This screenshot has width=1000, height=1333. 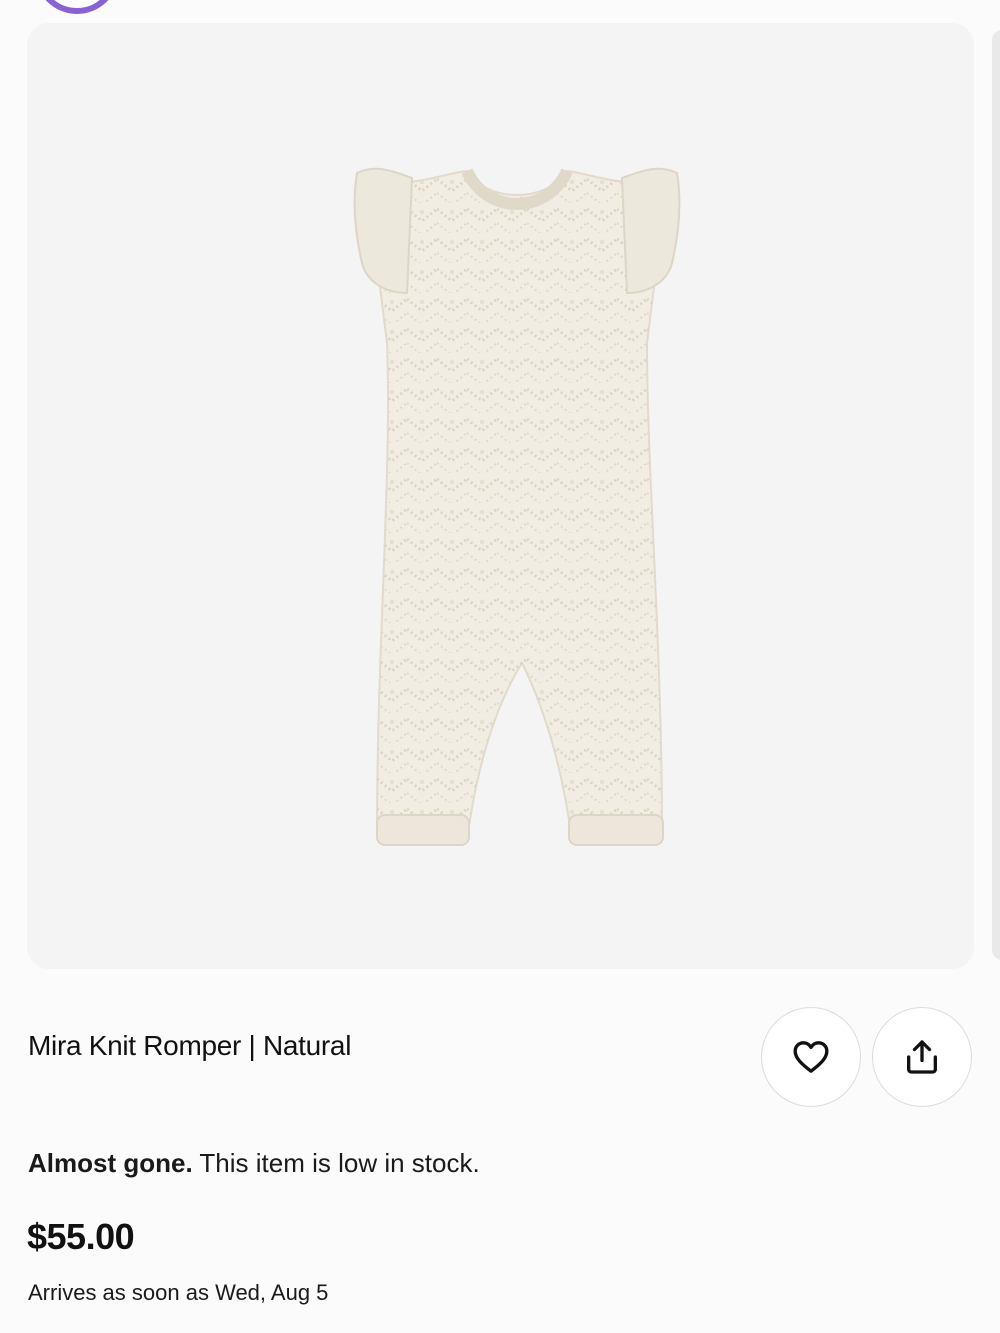 I want to click on stock-status: Almost gone. This item is low in stock., so click(x=254, y=1163).